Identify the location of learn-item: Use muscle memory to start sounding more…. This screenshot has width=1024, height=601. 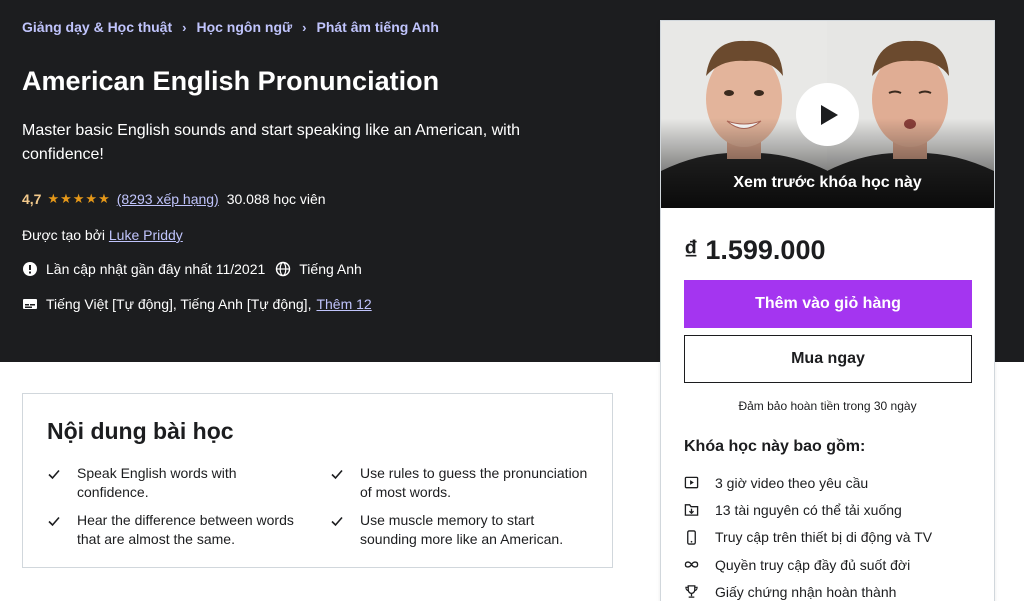
(460, 530).